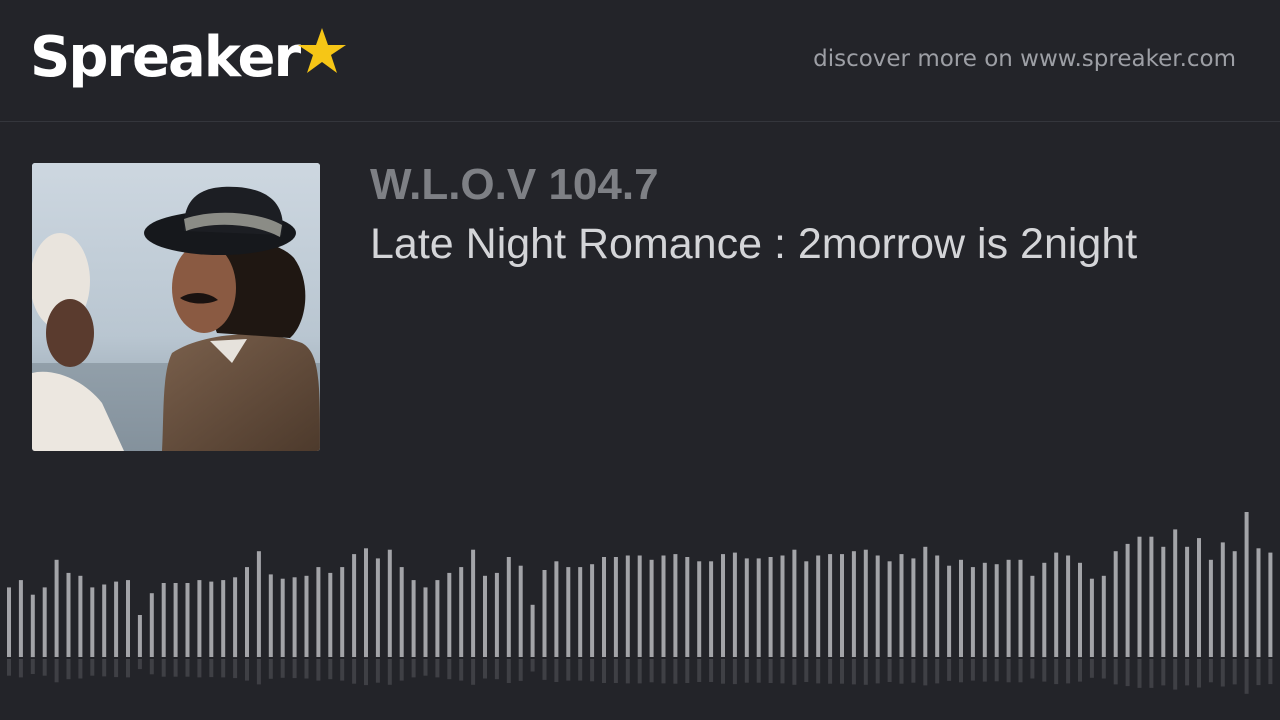 The width and height of the screenshot is (1280, 720). What do you see at coordinates (188, 62) in the screenshot?
I see `spreaker-logo: Spreaker` at bounding box center [188, 62].